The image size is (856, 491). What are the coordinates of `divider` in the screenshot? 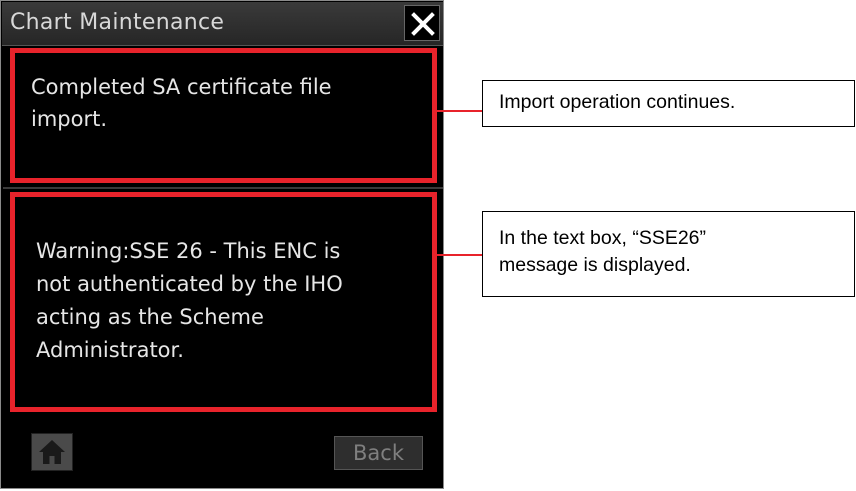 It's located at (223, 188).